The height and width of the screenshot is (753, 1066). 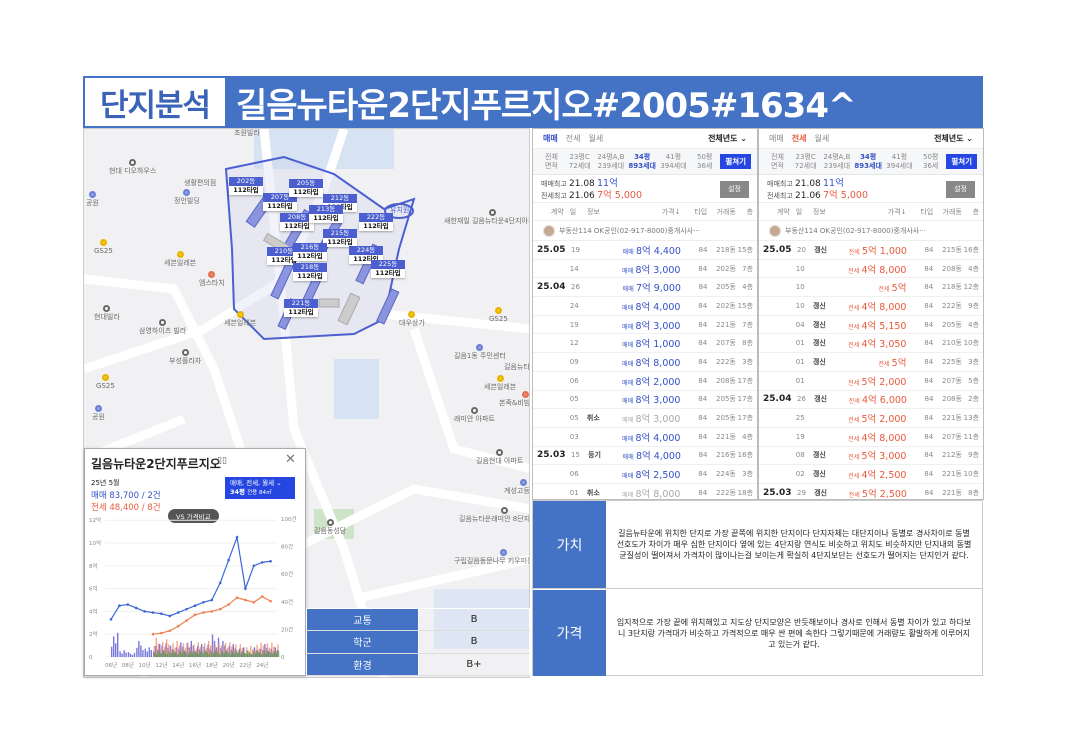 I want to click on building-marker: 205동 112타입, so click(x=306, y=188).